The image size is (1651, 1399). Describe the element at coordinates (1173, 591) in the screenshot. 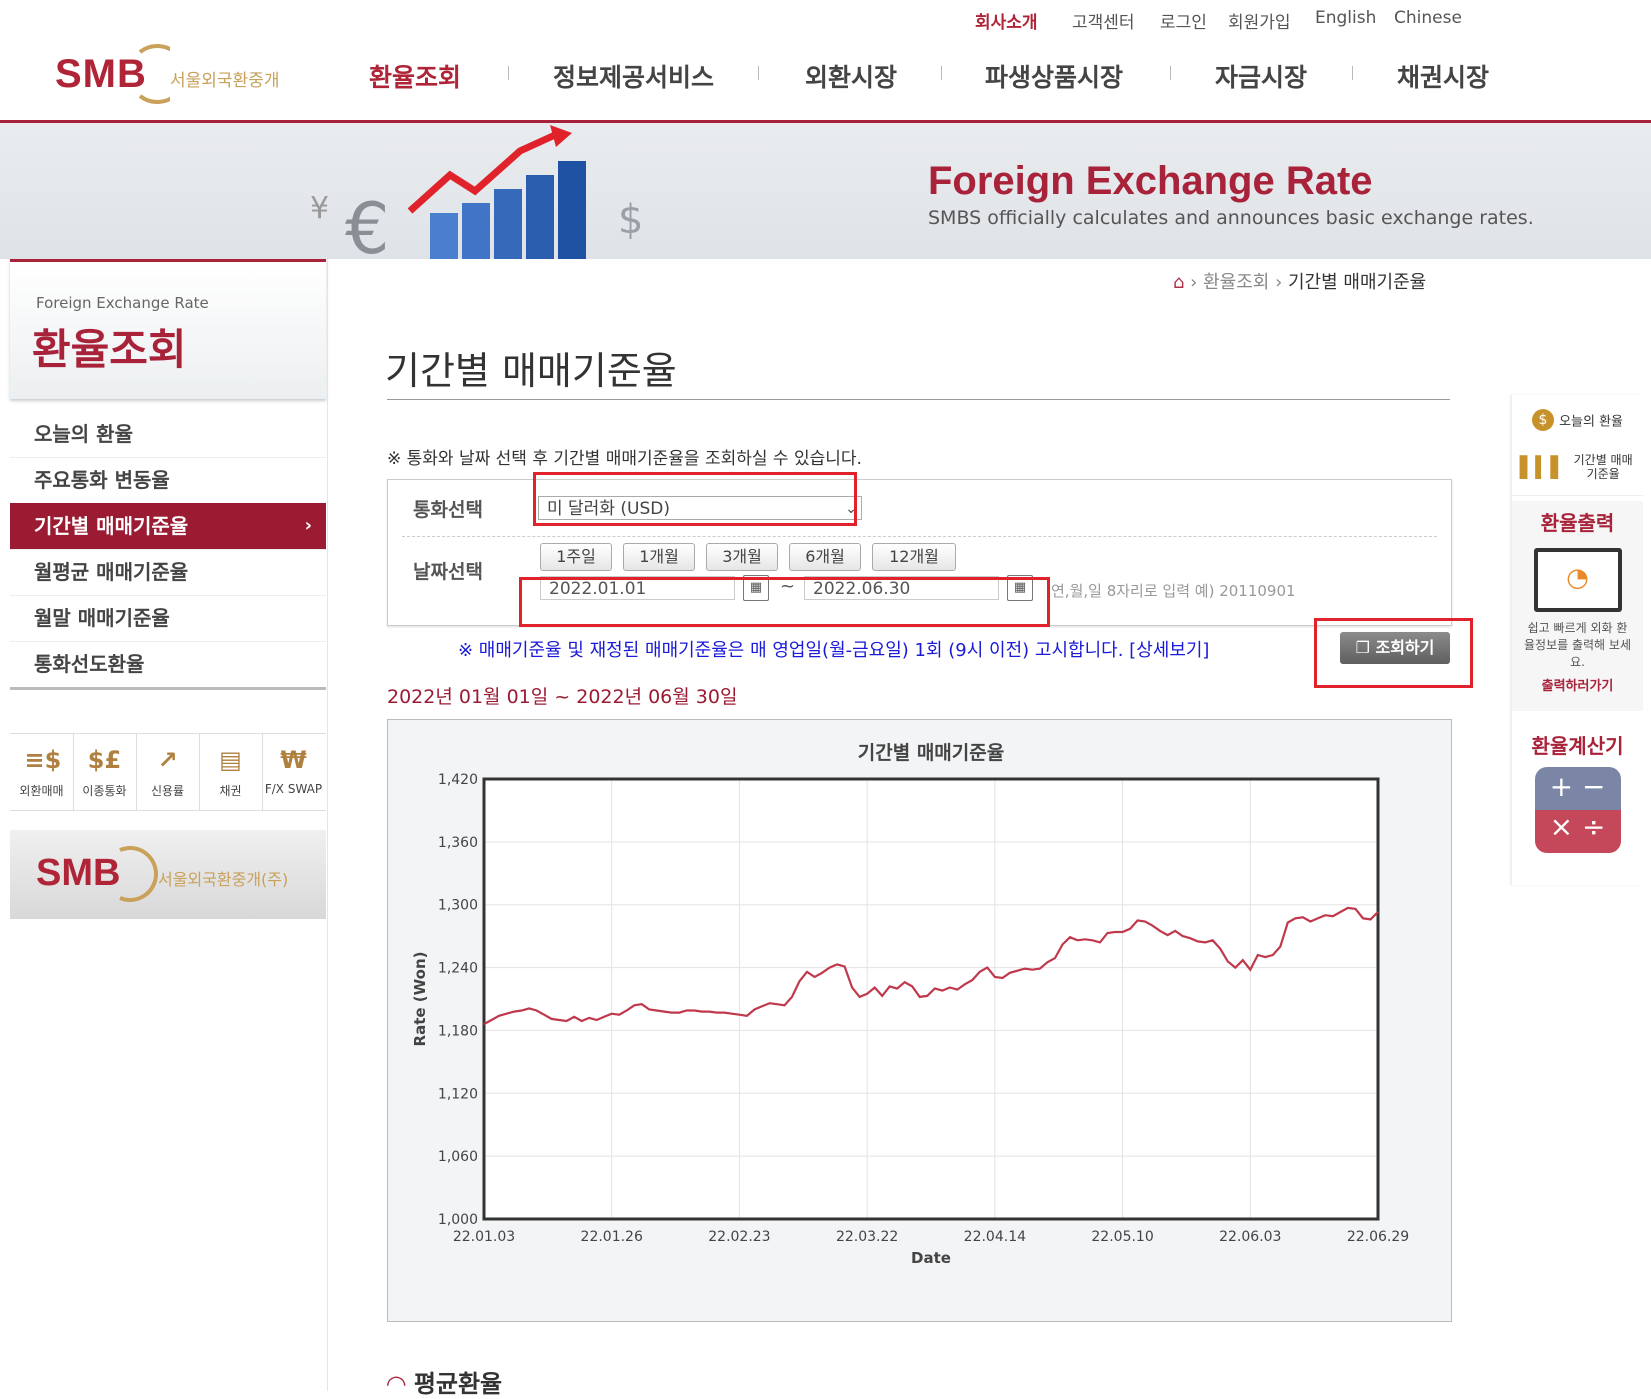

I see `date-format-hint: 연,월,일 8자리로 입력 예) 20110901` at that location.